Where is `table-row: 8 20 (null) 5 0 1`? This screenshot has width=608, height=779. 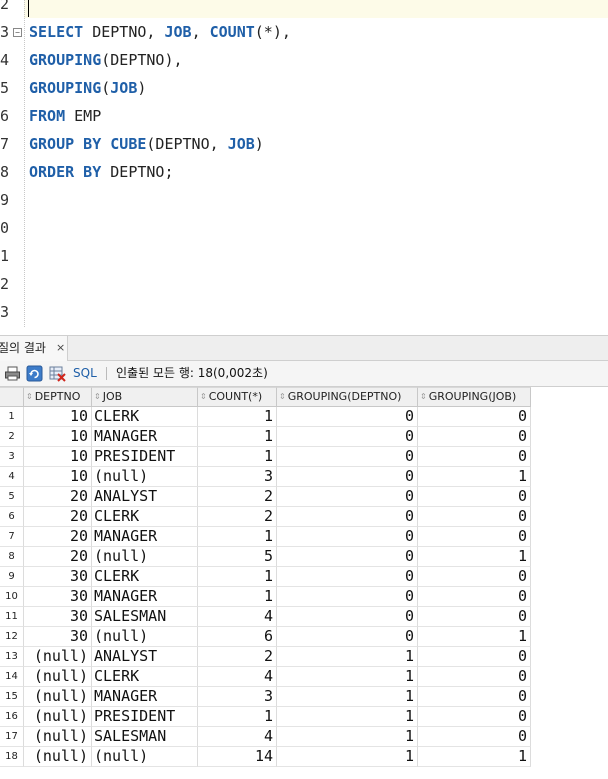
table-row: 8 20 (null) 5 0 1 is located at coordinates (266, 557).